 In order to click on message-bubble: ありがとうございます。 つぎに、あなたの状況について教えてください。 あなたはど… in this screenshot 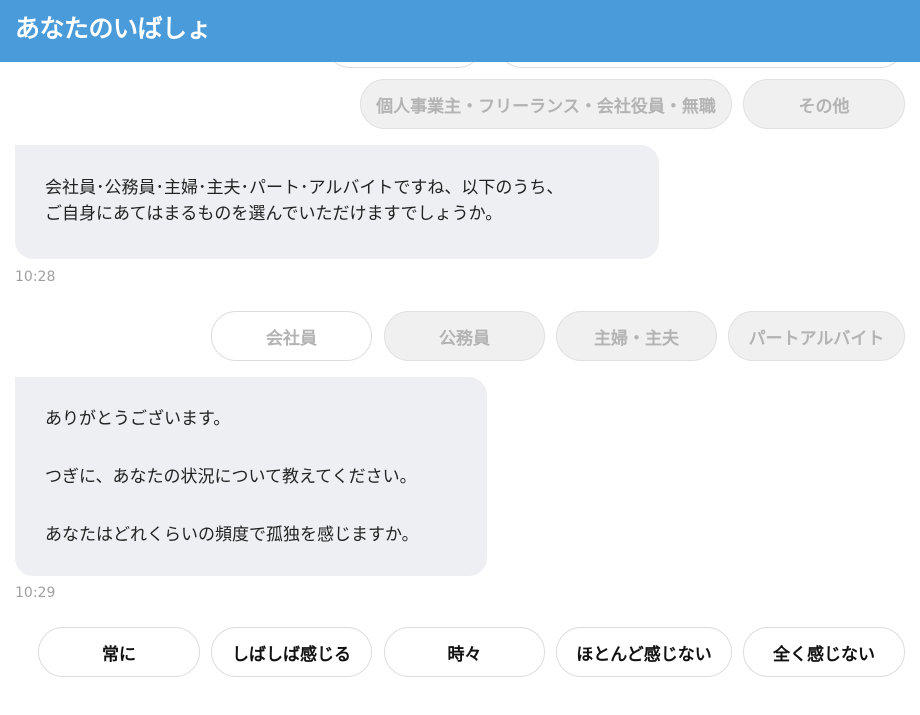, I will do `click(251, 476)`.